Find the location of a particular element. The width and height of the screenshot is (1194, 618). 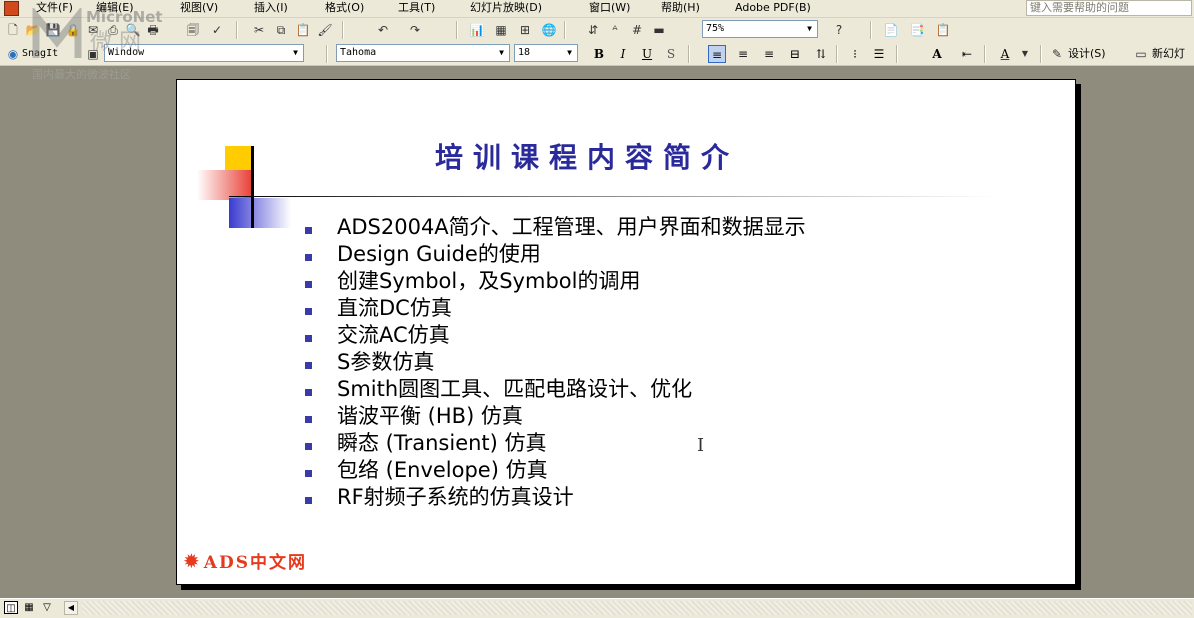

permission-icon: 🔒 is located at coordinates (73, 30).